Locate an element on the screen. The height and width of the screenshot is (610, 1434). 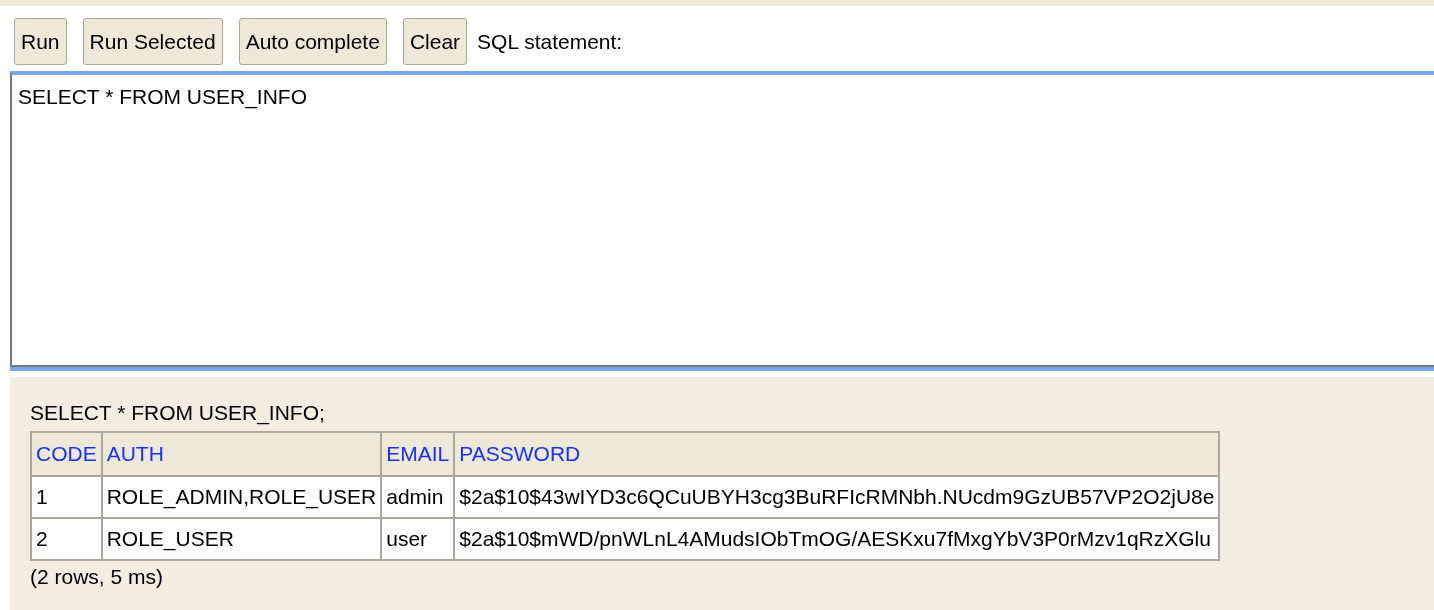
table-cell: user is located at coordinates (418, 539).